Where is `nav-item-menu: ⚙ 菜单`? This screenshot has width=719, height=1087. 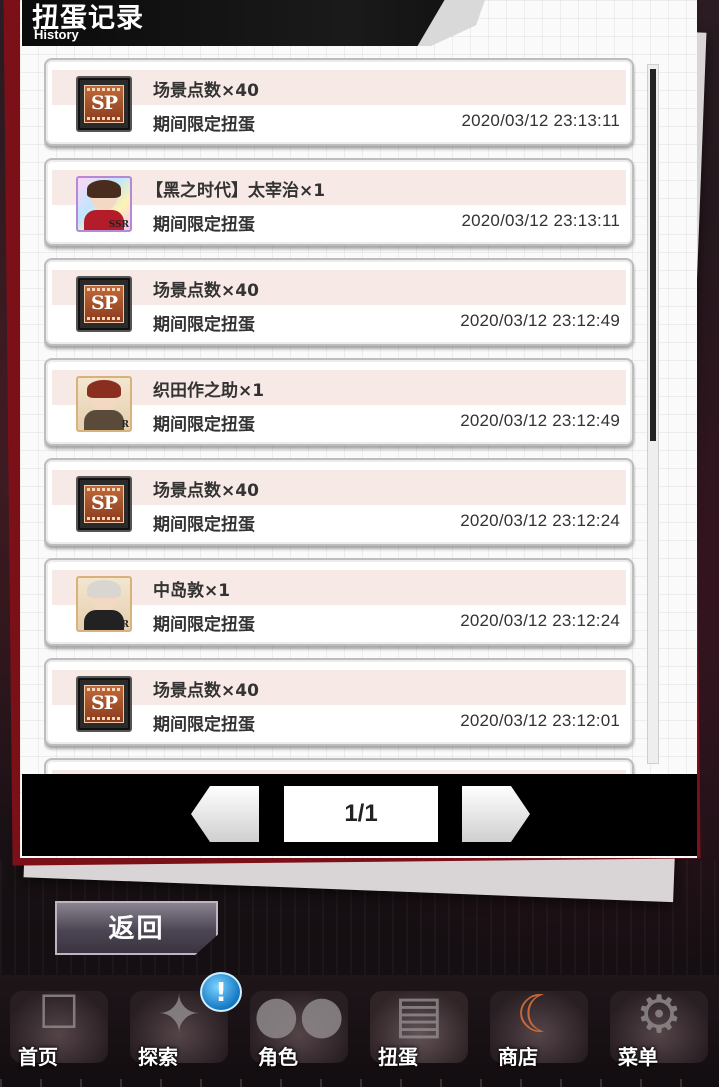 nav-item-menu: ⚙ 菜单 is located at coordinates (659, 1028).